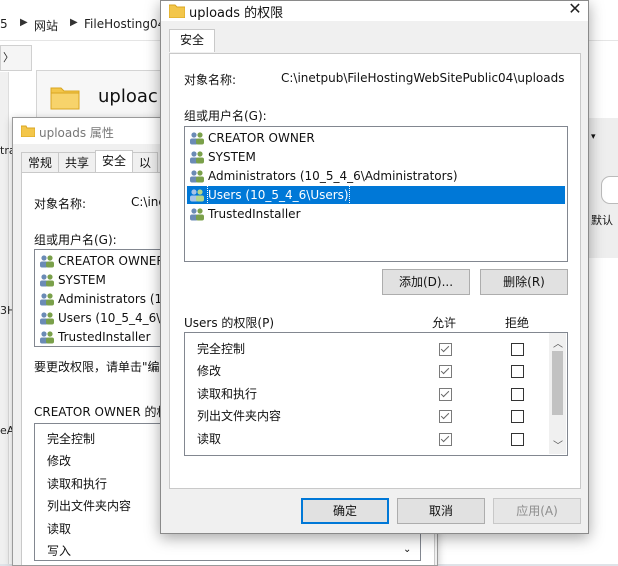 The height and width of the screenshot is (566, 618). Describe the element at coordinates (278, 195) in the screenshot. I see `user-name: Users (10_5_4_6\Users)` at that location.